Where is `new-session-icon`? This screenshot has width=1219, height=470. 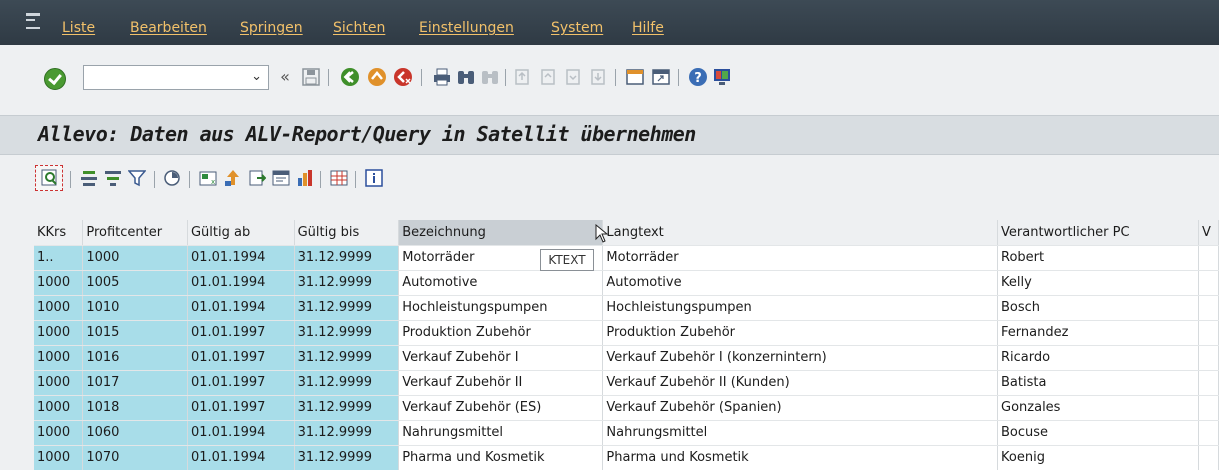
new-session-icon is located at coordinates (635, 77).